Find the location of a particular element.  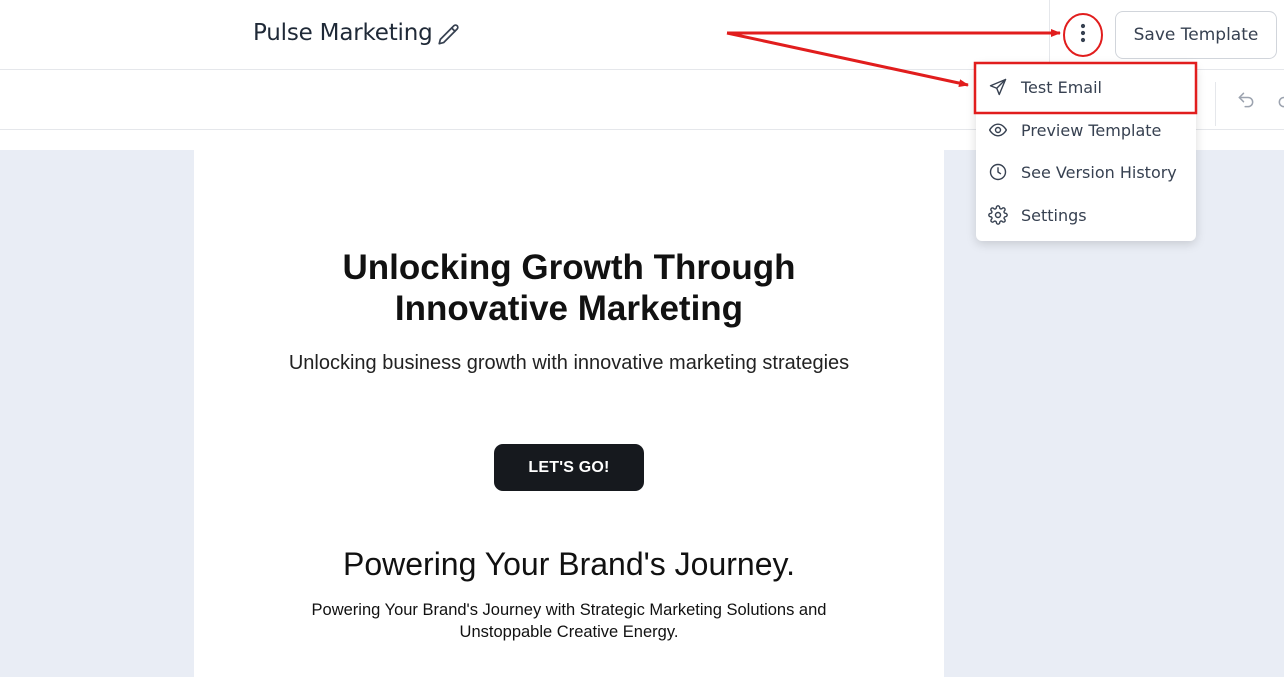

menu-item-label: Settings is located at coordinates (1054, 215).